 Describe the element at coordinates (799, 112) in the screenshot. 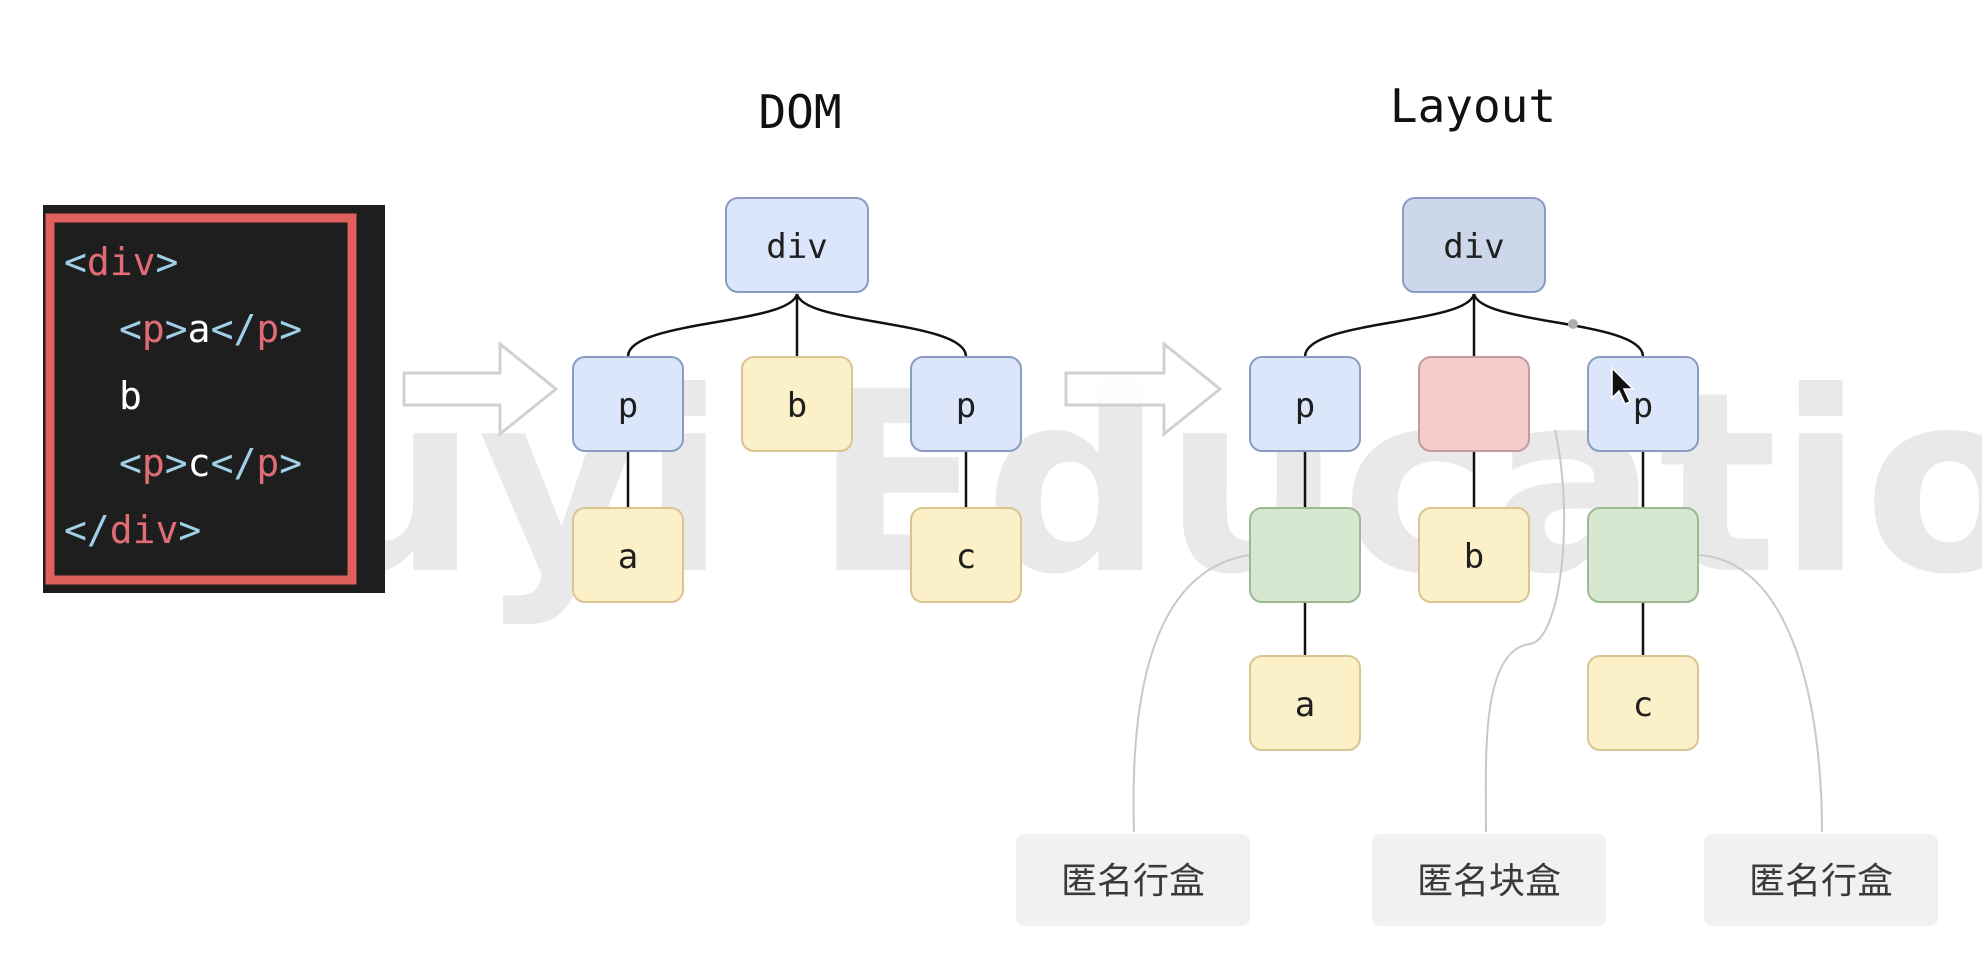

I see `dom-title: DOM` at that location.